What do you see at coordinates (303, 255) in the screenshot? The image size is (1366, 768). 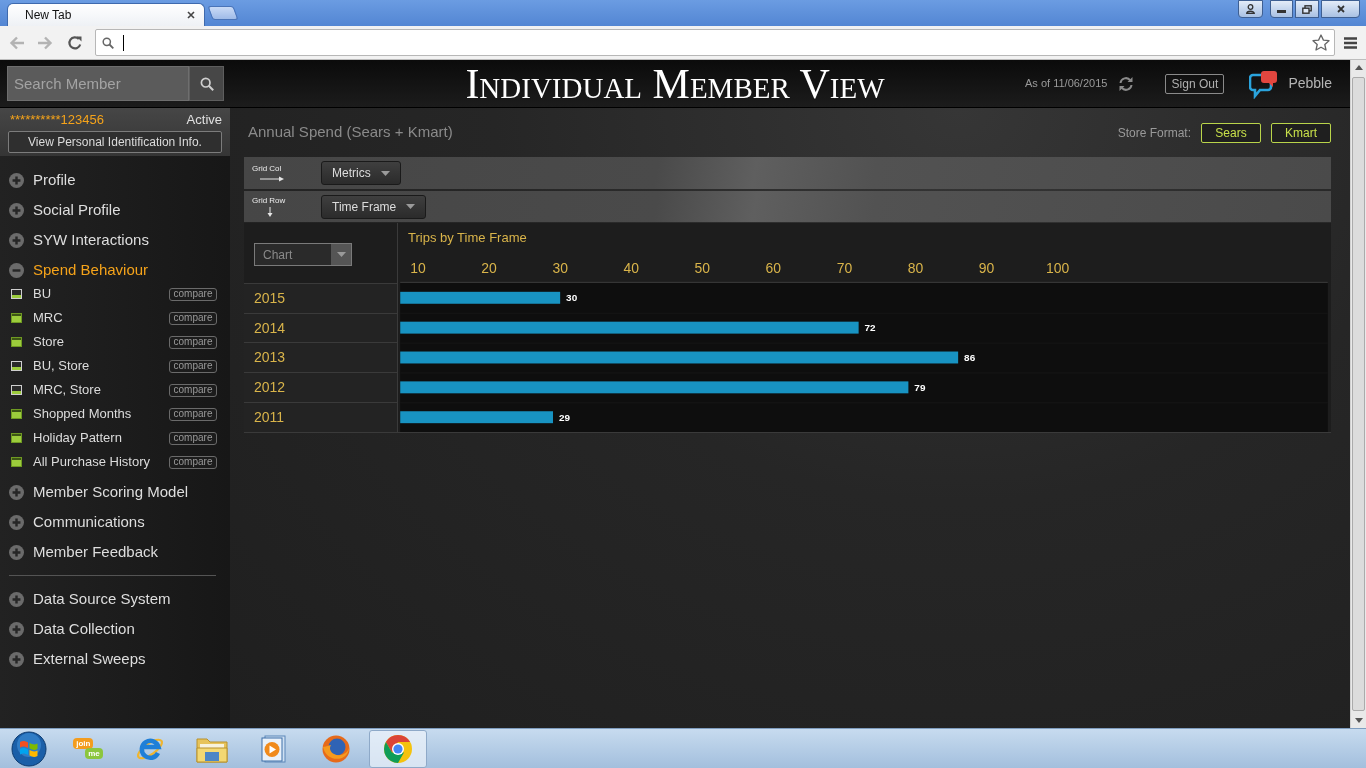 I see `view-type-dropdown: Chart` at bounding box center [303, 255].